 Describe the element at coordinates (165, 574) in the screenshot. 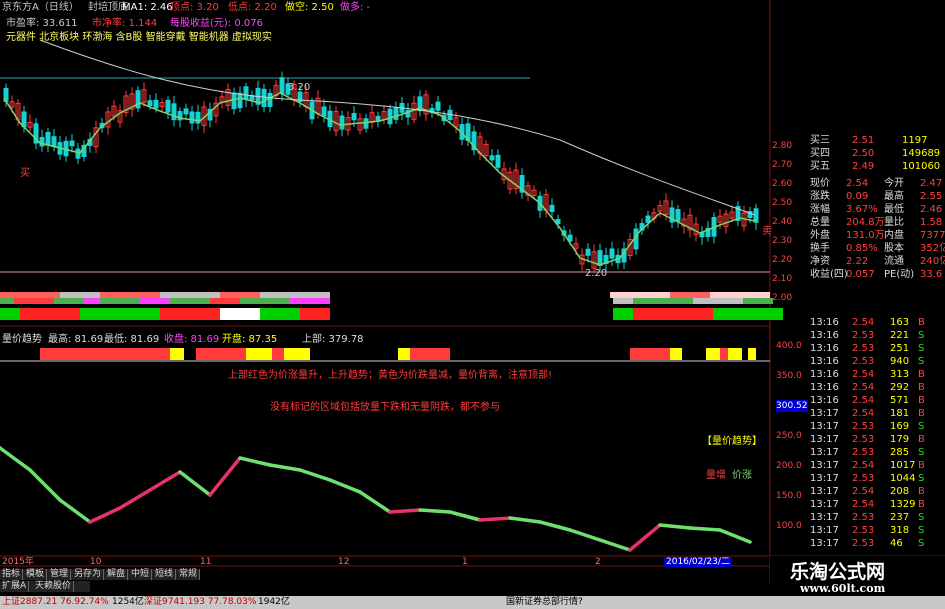

I see `toolbar-tab: 短线` at that location.